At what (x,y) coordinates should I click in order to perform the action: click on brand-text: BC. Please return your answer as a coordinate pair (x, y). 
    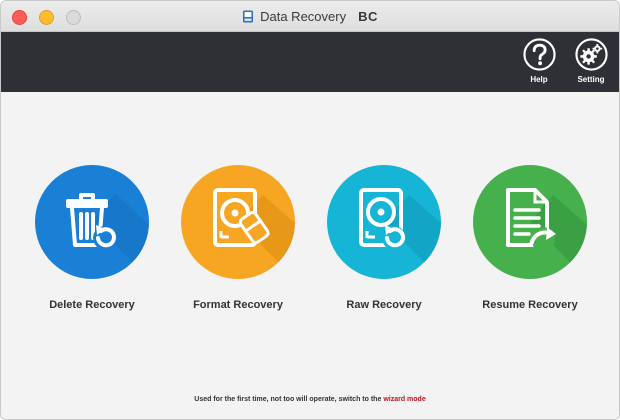
    Looking at the image, I should click on (368, 16).